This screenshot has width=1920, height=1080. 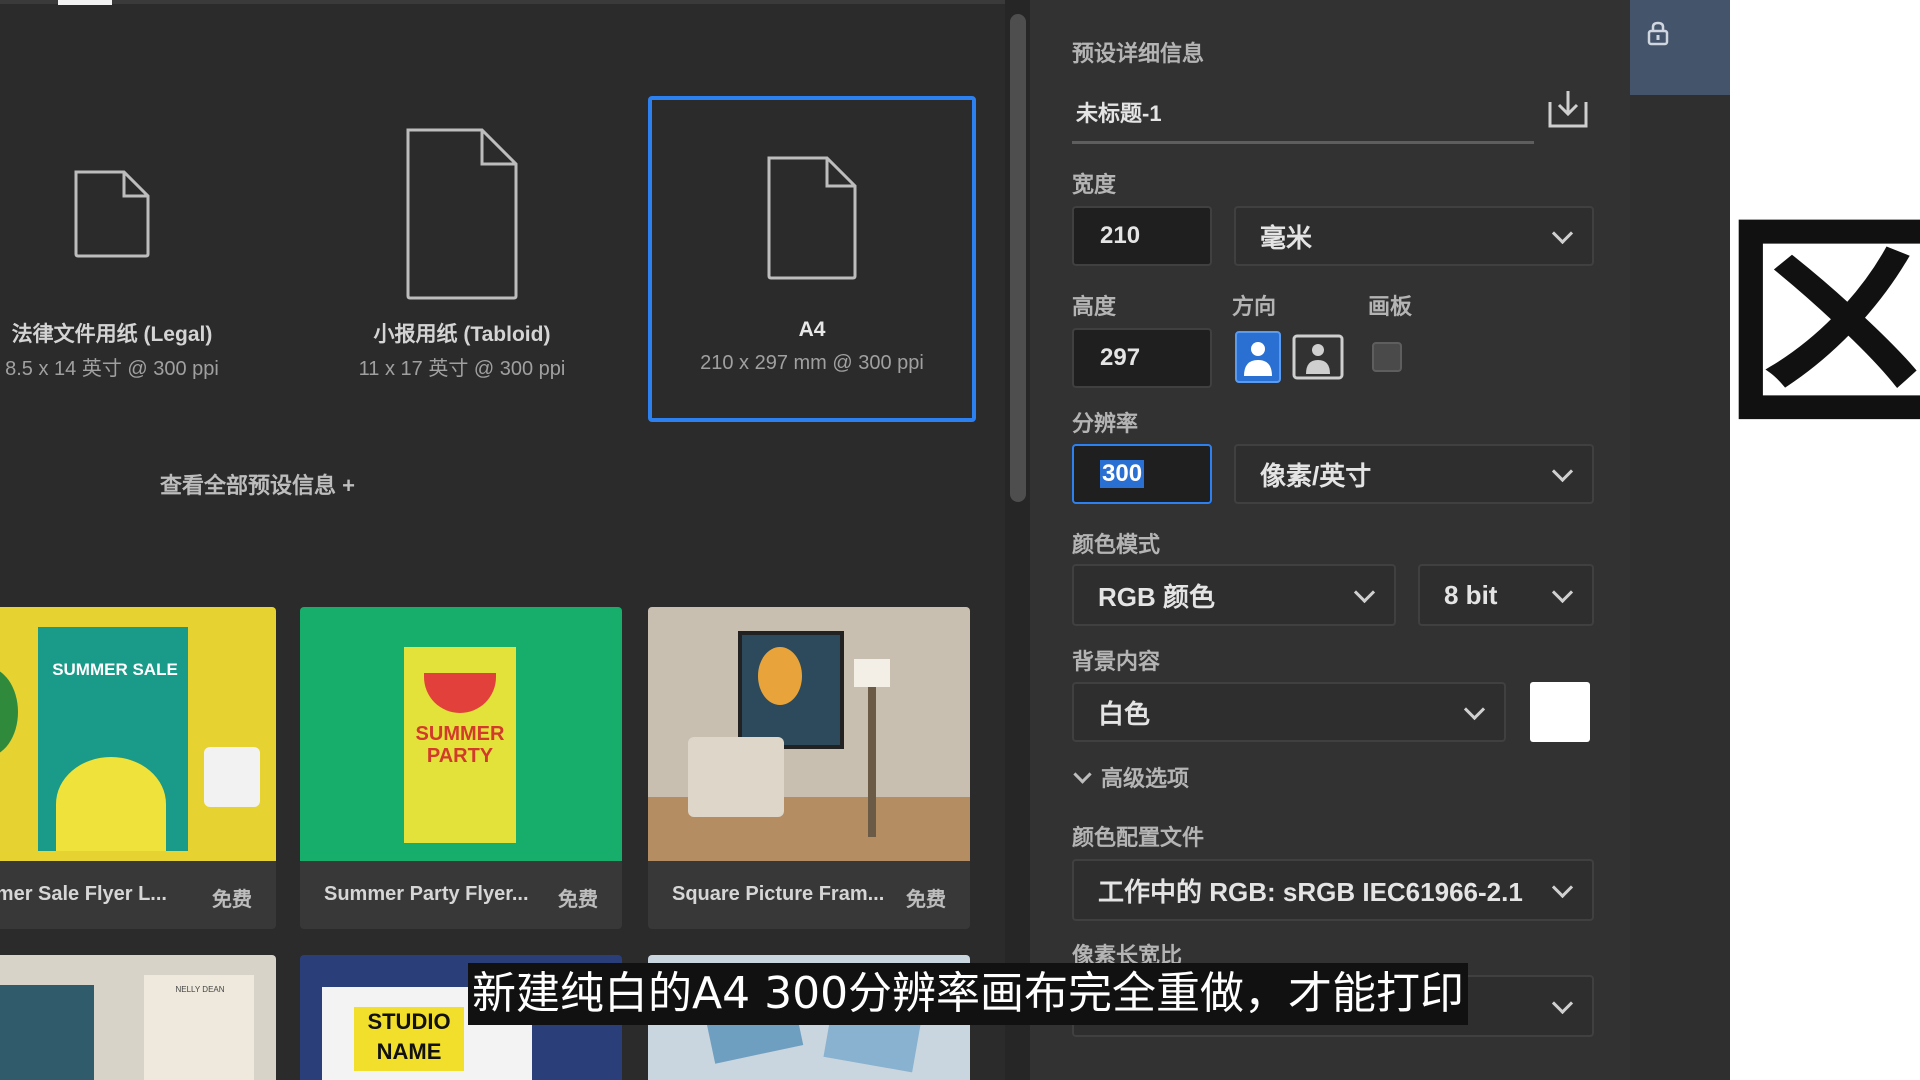 I want to click on preset-name: 小报用纸 (Tabloid), so click(x=462, y=334).